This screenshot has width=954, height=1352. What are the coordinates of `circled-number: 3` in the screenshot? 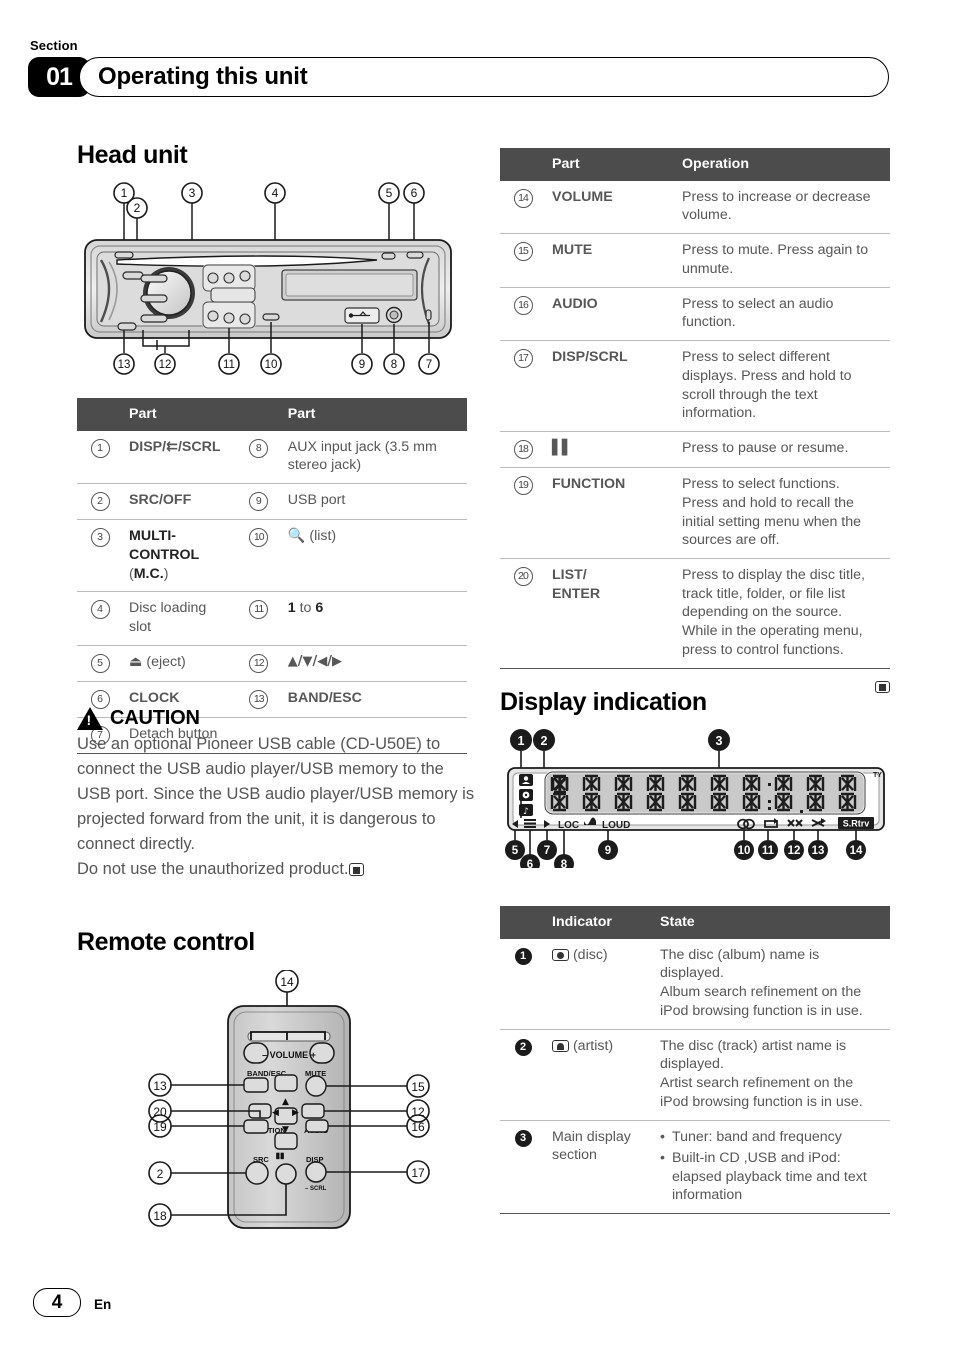 It's located at (100, 538).